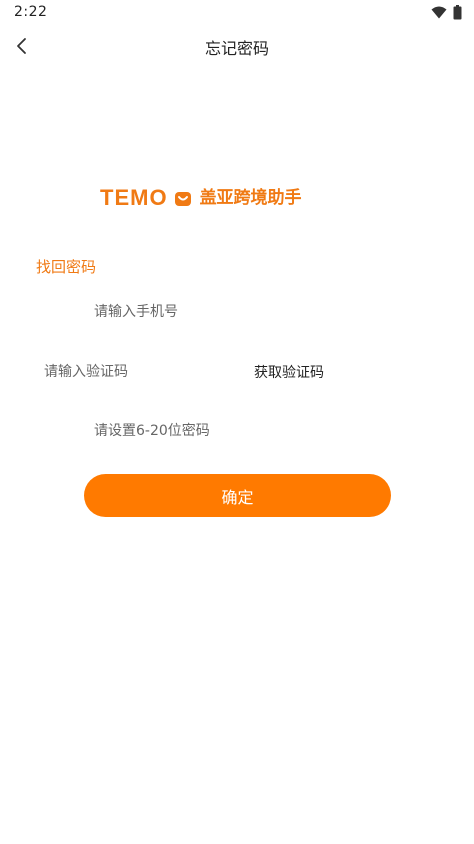 The height and width of the screenshot is (844, 474). Describe the element at coordinates (439, 12) in the screenshot. I see `wifi-icon` at that location.